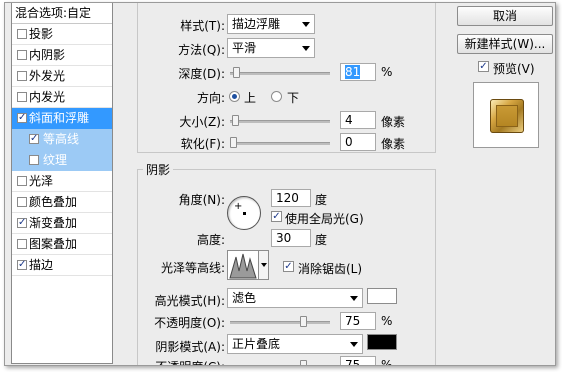 Image resolution: width=562 pixels, height=372 pixels. Describe the element at coordinates (41, 181) in the screenshot. I see `style-label: 光泽` at that location.